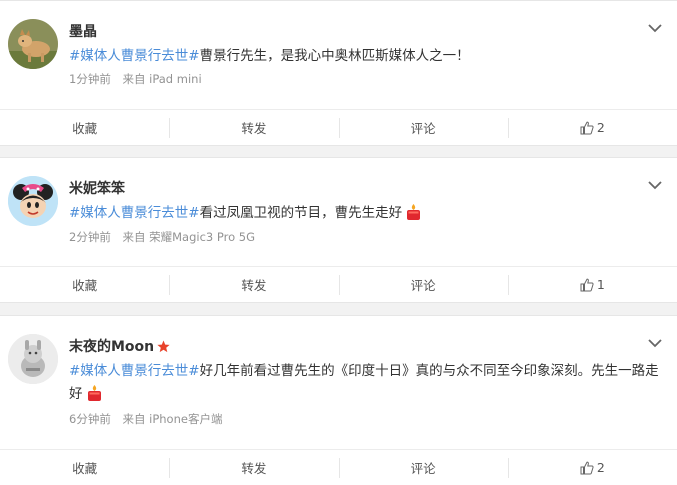  I want to click on minnie-avatar-icon, so click(33, 201).